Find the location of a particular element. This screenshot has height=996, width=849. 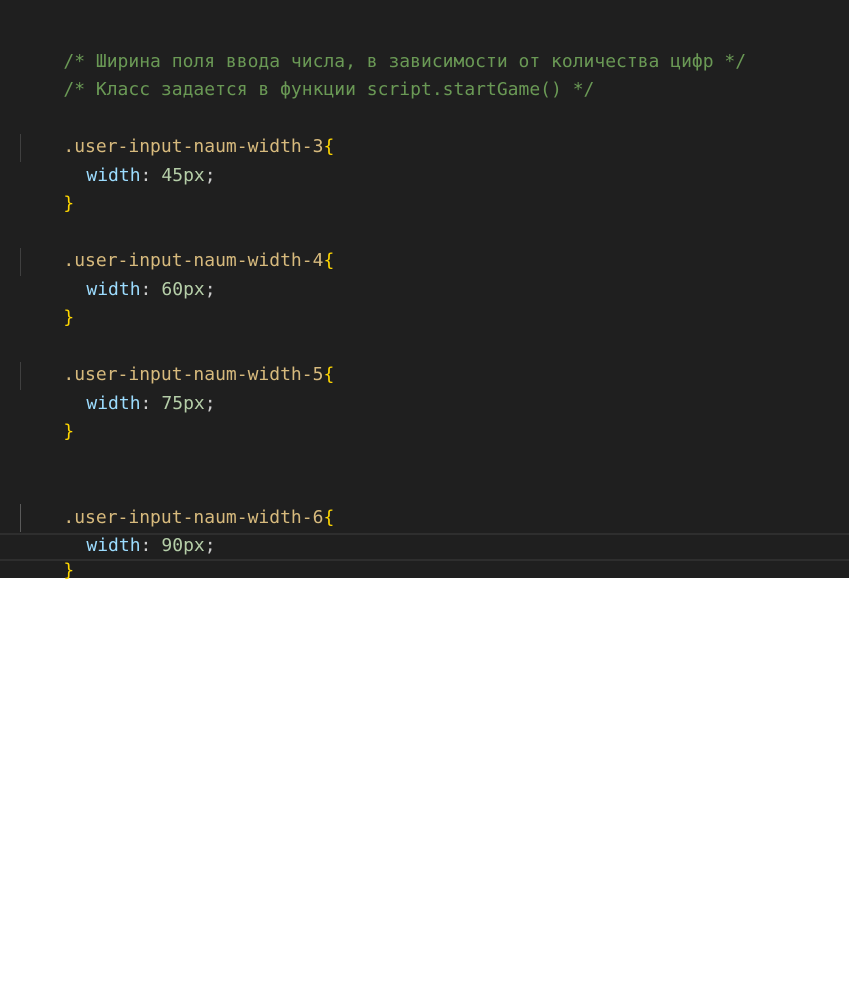

code-line-selector: .user-input-naum-width-5{ is located at coordinates (424, 359).